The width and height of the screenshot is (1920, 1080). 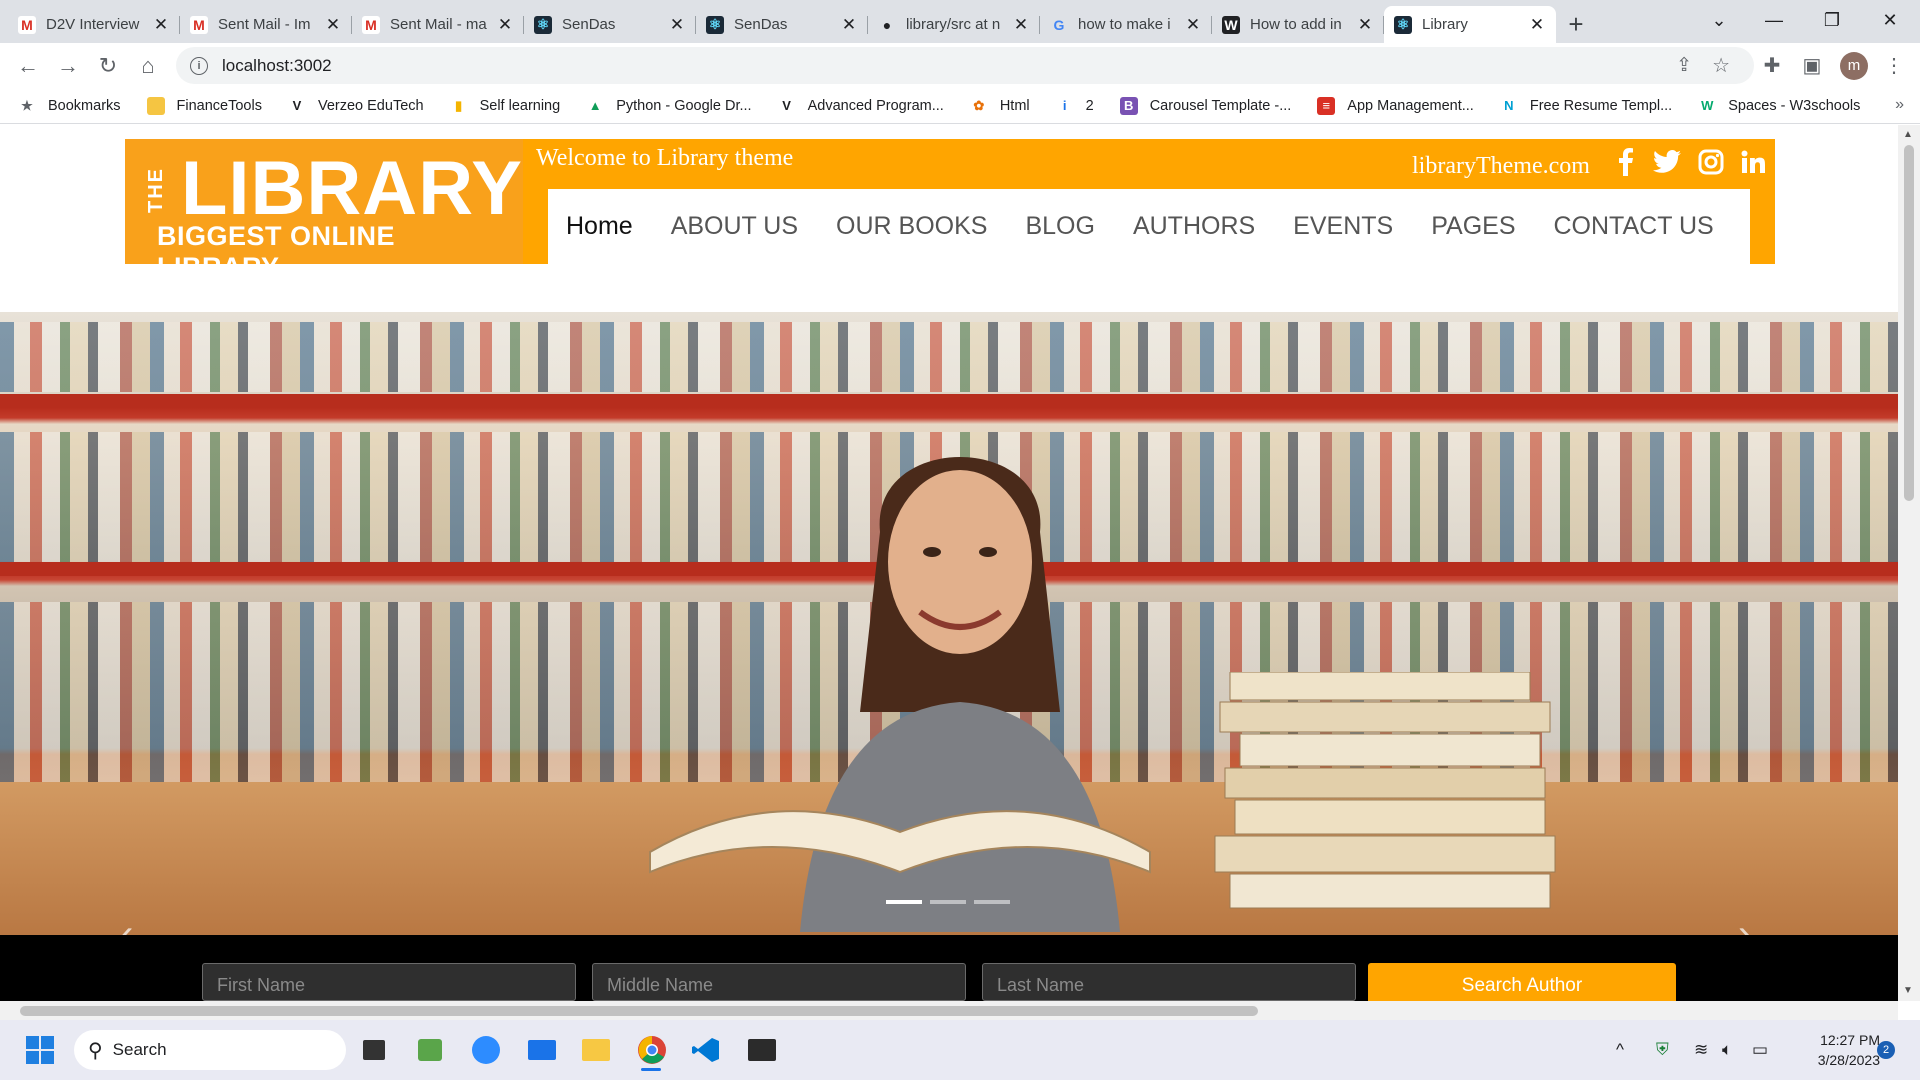 I want to click on tab-1: M D2V Interview ✕, so click(x=94, y=24).